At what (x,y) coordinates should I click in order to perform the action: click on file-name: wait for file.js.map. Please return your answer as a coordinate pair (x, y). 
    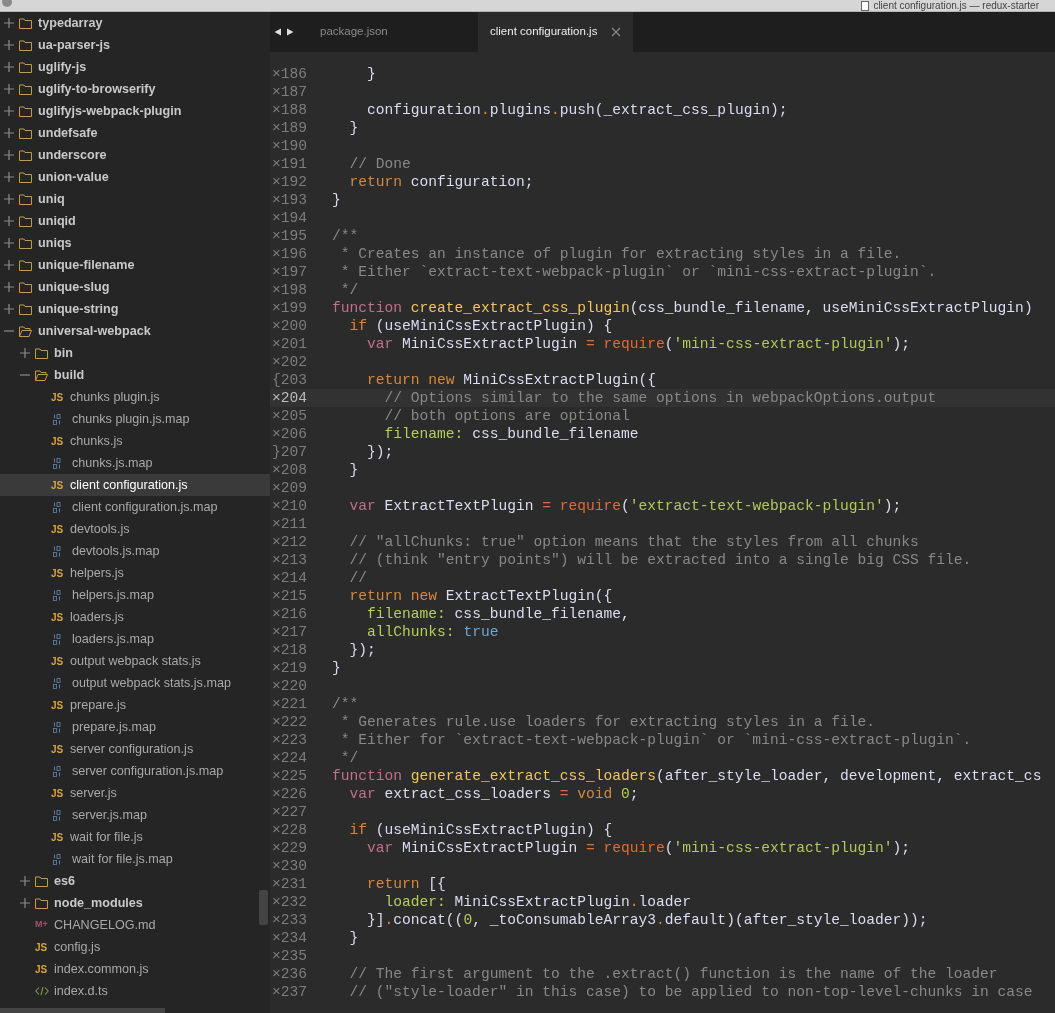
    Looking at the image, I should click on (122, 859).